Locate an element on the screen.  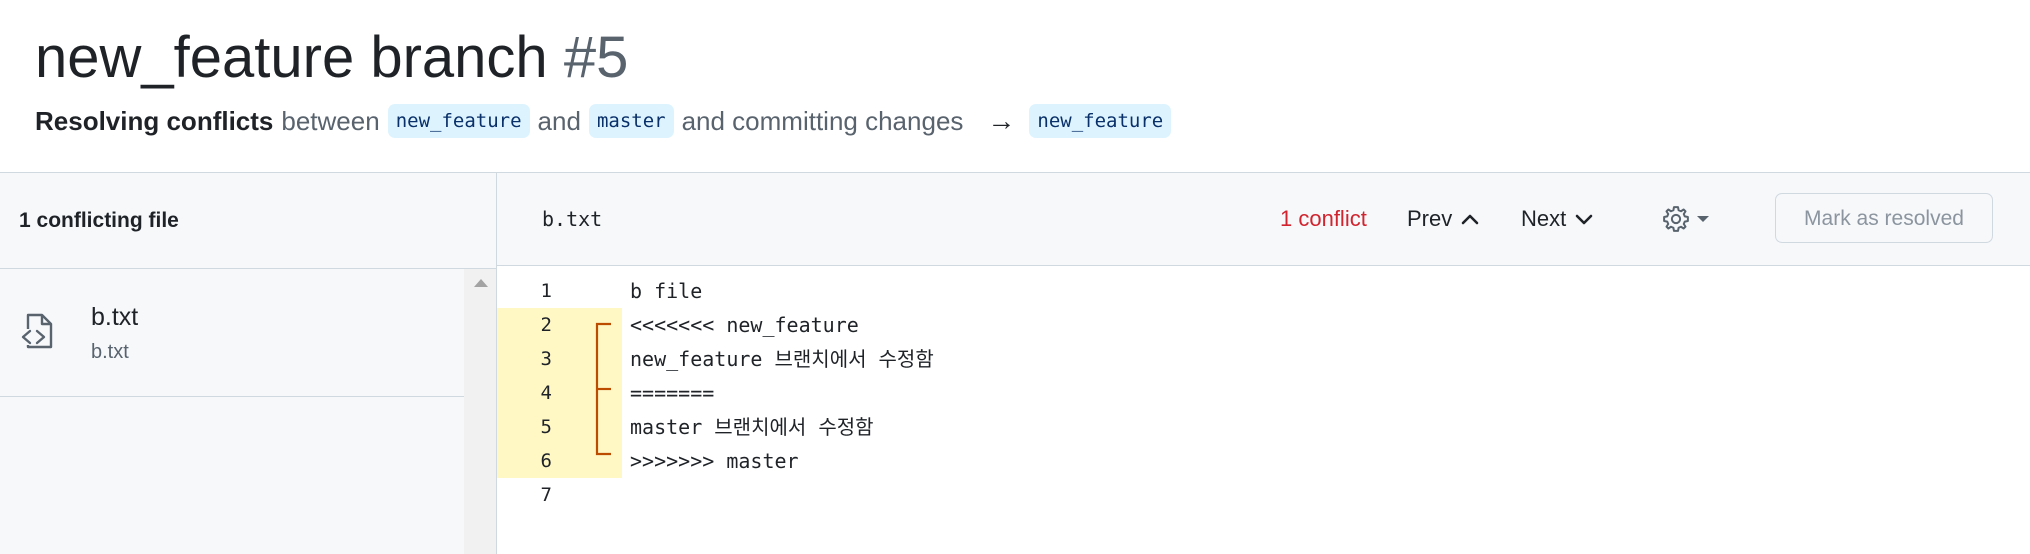
file-code-icon is located at coordinates (37, 331).